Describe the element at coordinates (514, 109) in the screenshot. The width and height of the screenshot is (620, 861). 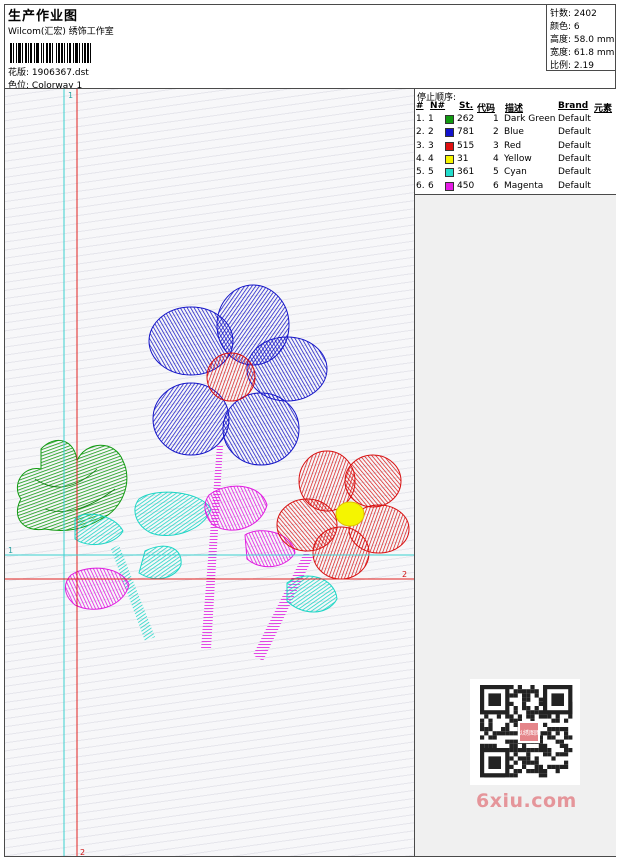
I see `col-desc: 描述` at that location.